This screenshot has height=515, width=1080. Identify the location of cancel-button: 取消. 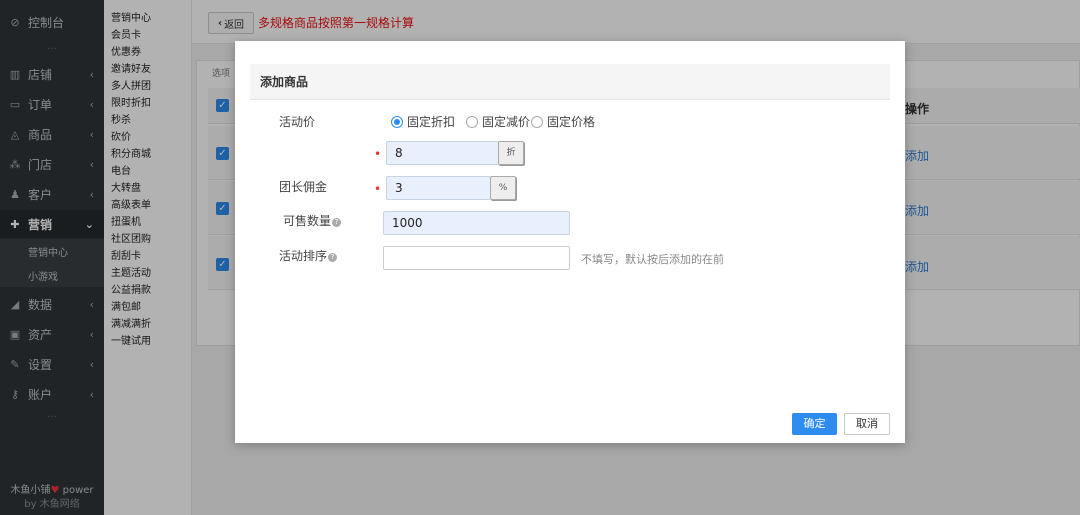
(867, 424).